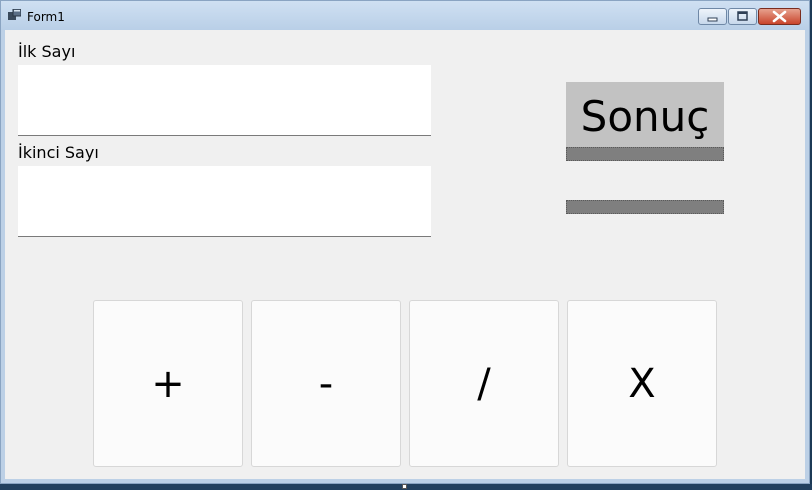 The width and height of the screenshot is (812, 490). I want to click on result-underline, so click(645, 154).